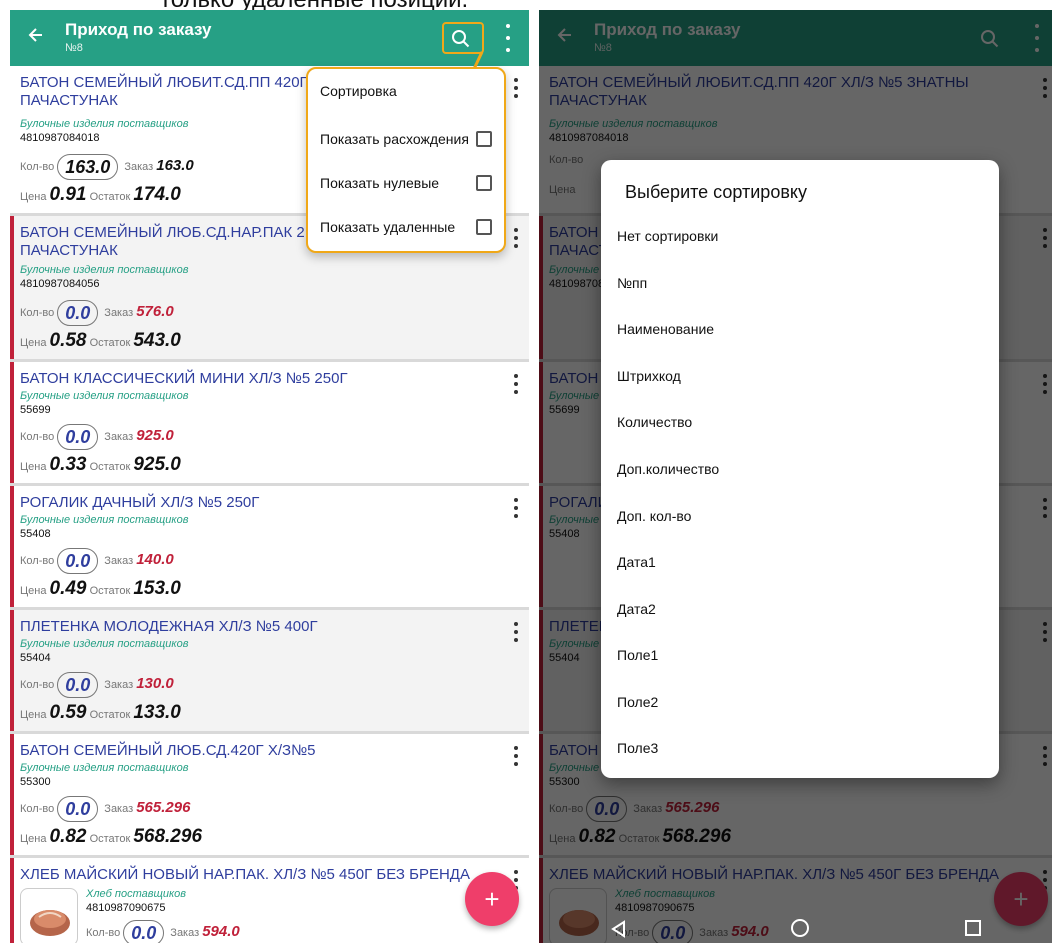  I want to click on item-barcode: 55300, so click(35, 782).